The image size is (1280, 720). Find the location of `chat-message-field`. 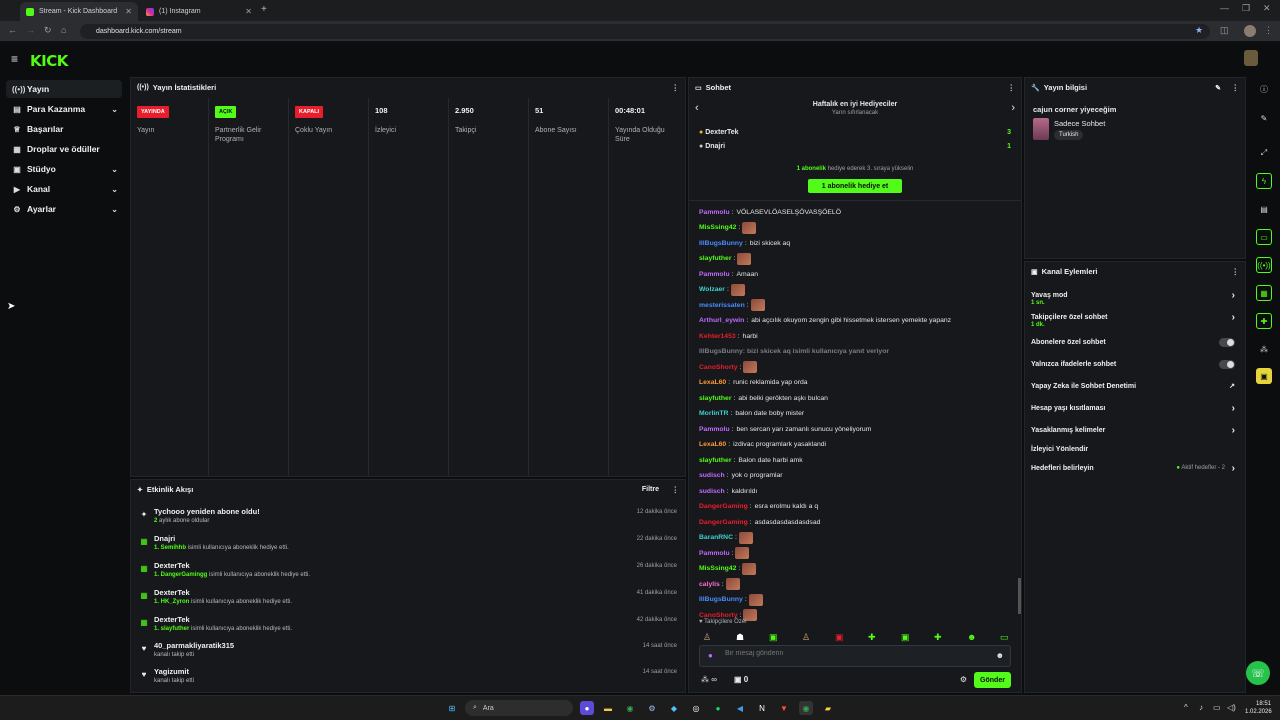

chat-message-field is located at coordinates (855, 653).